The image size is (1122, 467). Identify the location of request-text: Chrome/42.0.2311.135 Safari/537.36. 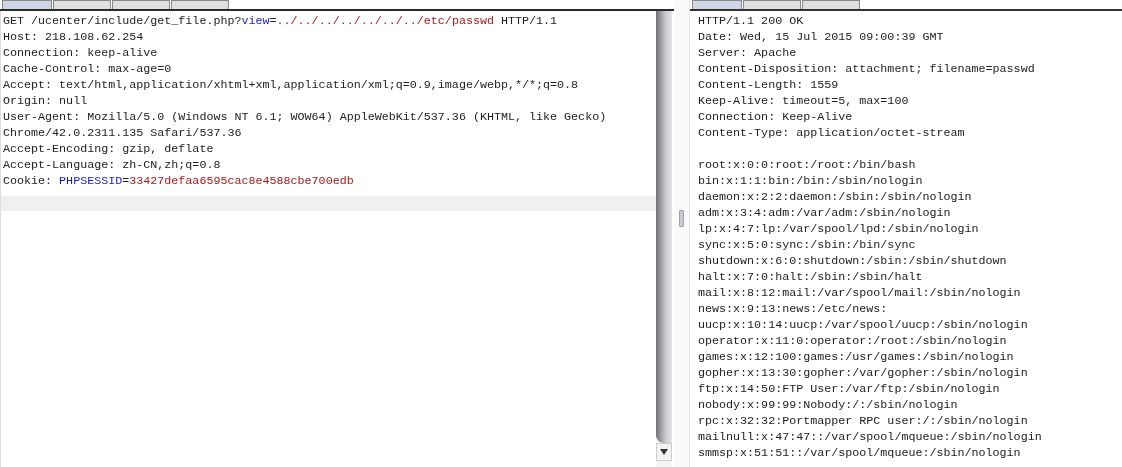
(122, 133).